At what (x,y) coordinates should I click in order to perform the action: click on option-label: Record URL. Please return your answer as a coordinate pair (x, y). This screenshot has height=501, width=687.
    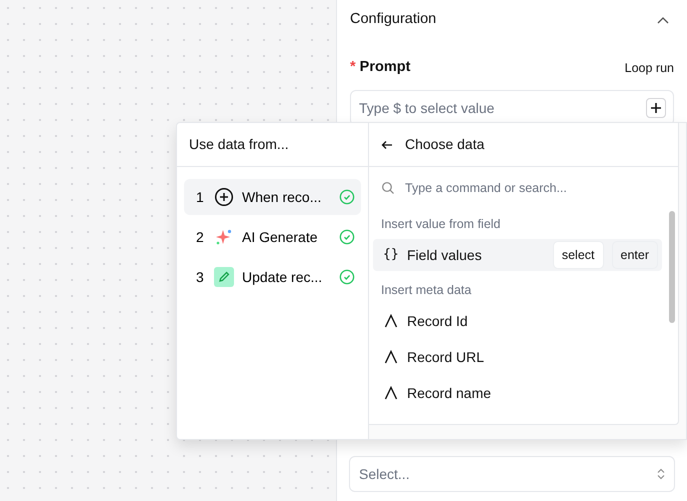
    Looking at the image, I should click on (446, 357).